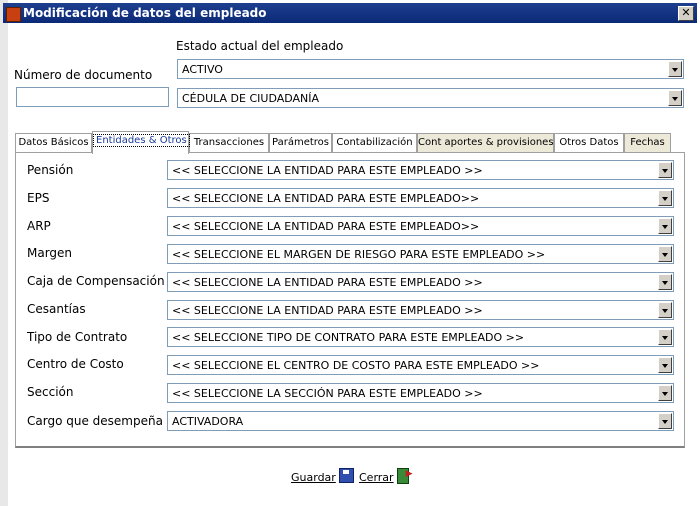 The image size is (700, 506). What do you see at coordinates (374, 143) in the screenshot?
I see `tab-contabilizacion: Contabilización` at bounding box center [374, 143].